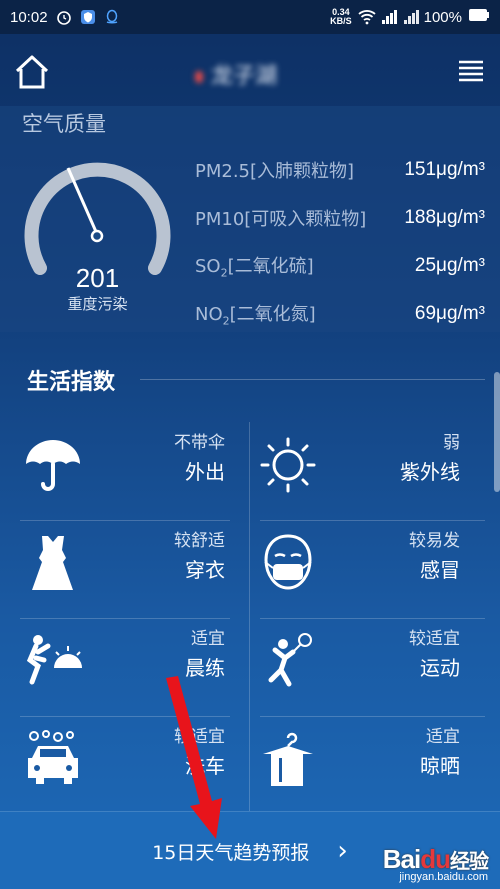 This screenshot has width=500, height=889. Describe the element at coordinates (135, 667) in the screenshot. I see `life-index-item-morning-exercise: 适宜 晨练` at that location.